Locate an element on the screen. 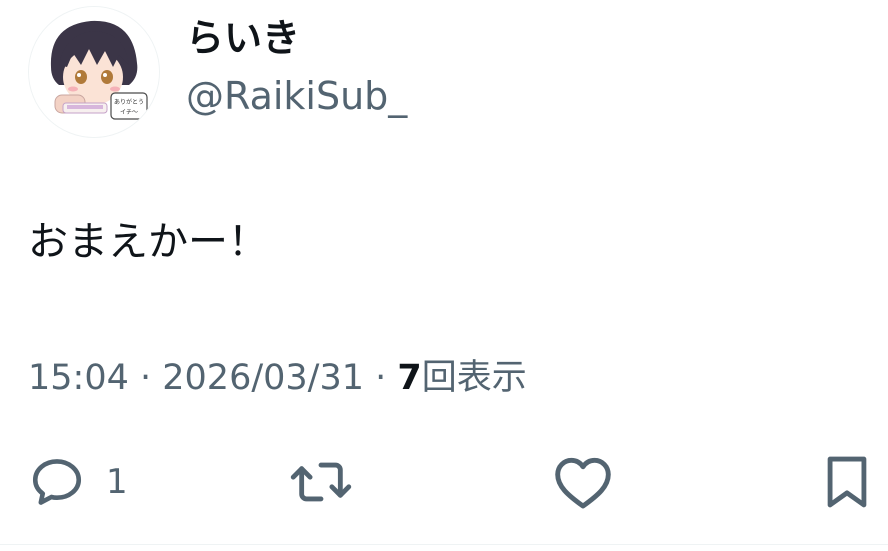  reply-button: 1 is located at coordinates (78, 482).